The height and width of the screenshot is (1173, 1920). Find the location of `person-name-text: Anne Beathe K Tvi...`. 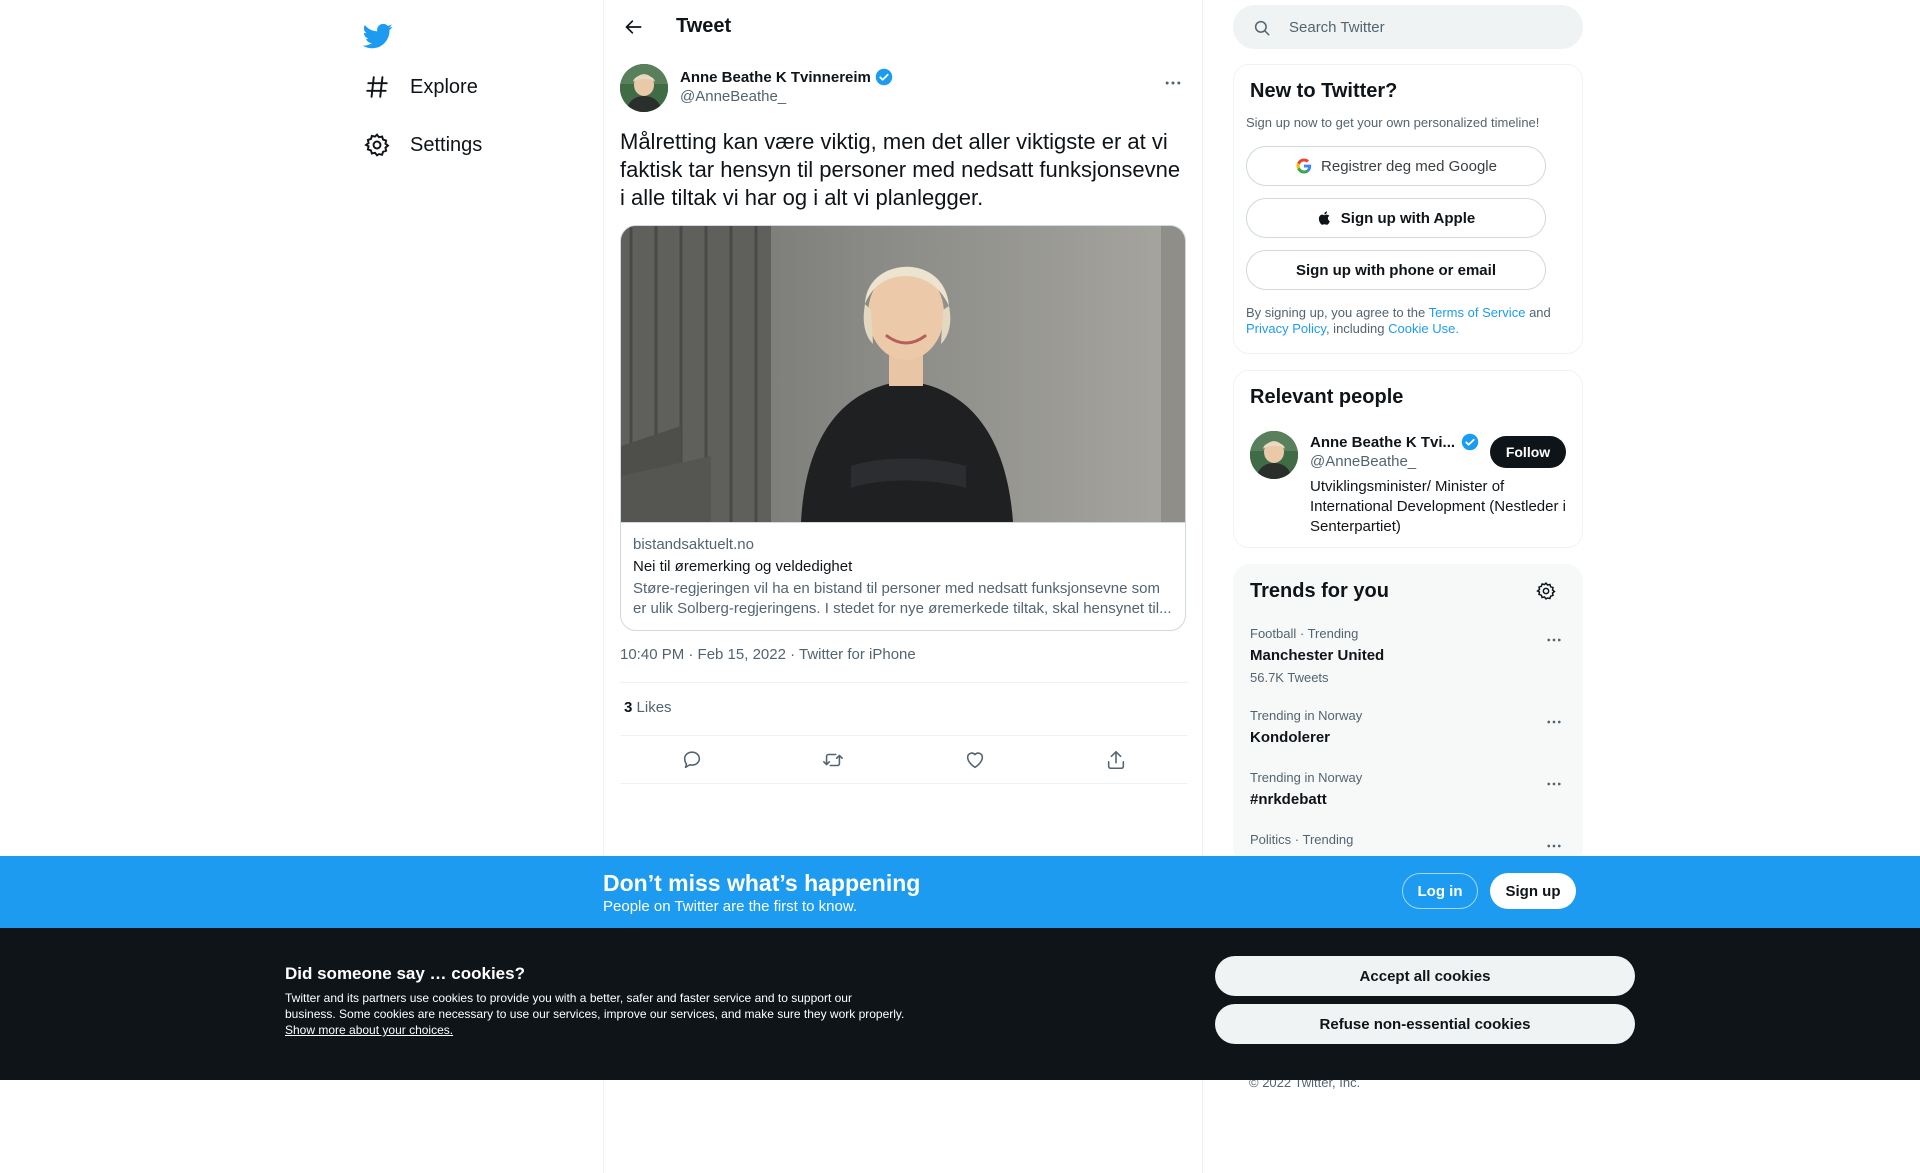

person-name-text: Anne Beathe K Tvi... is located at coordinates (1383, 442).